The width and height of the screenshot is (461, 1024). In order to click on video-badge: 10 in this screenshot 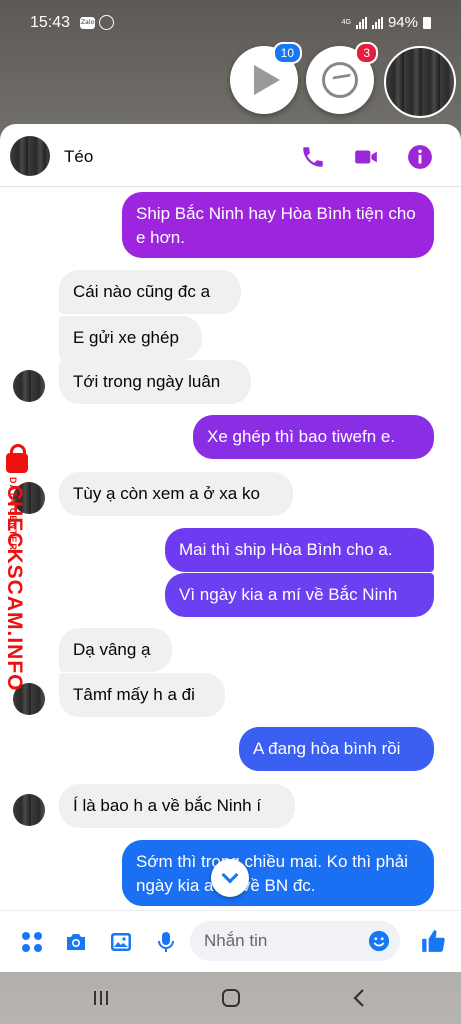, I will do `click(287, 53)`.